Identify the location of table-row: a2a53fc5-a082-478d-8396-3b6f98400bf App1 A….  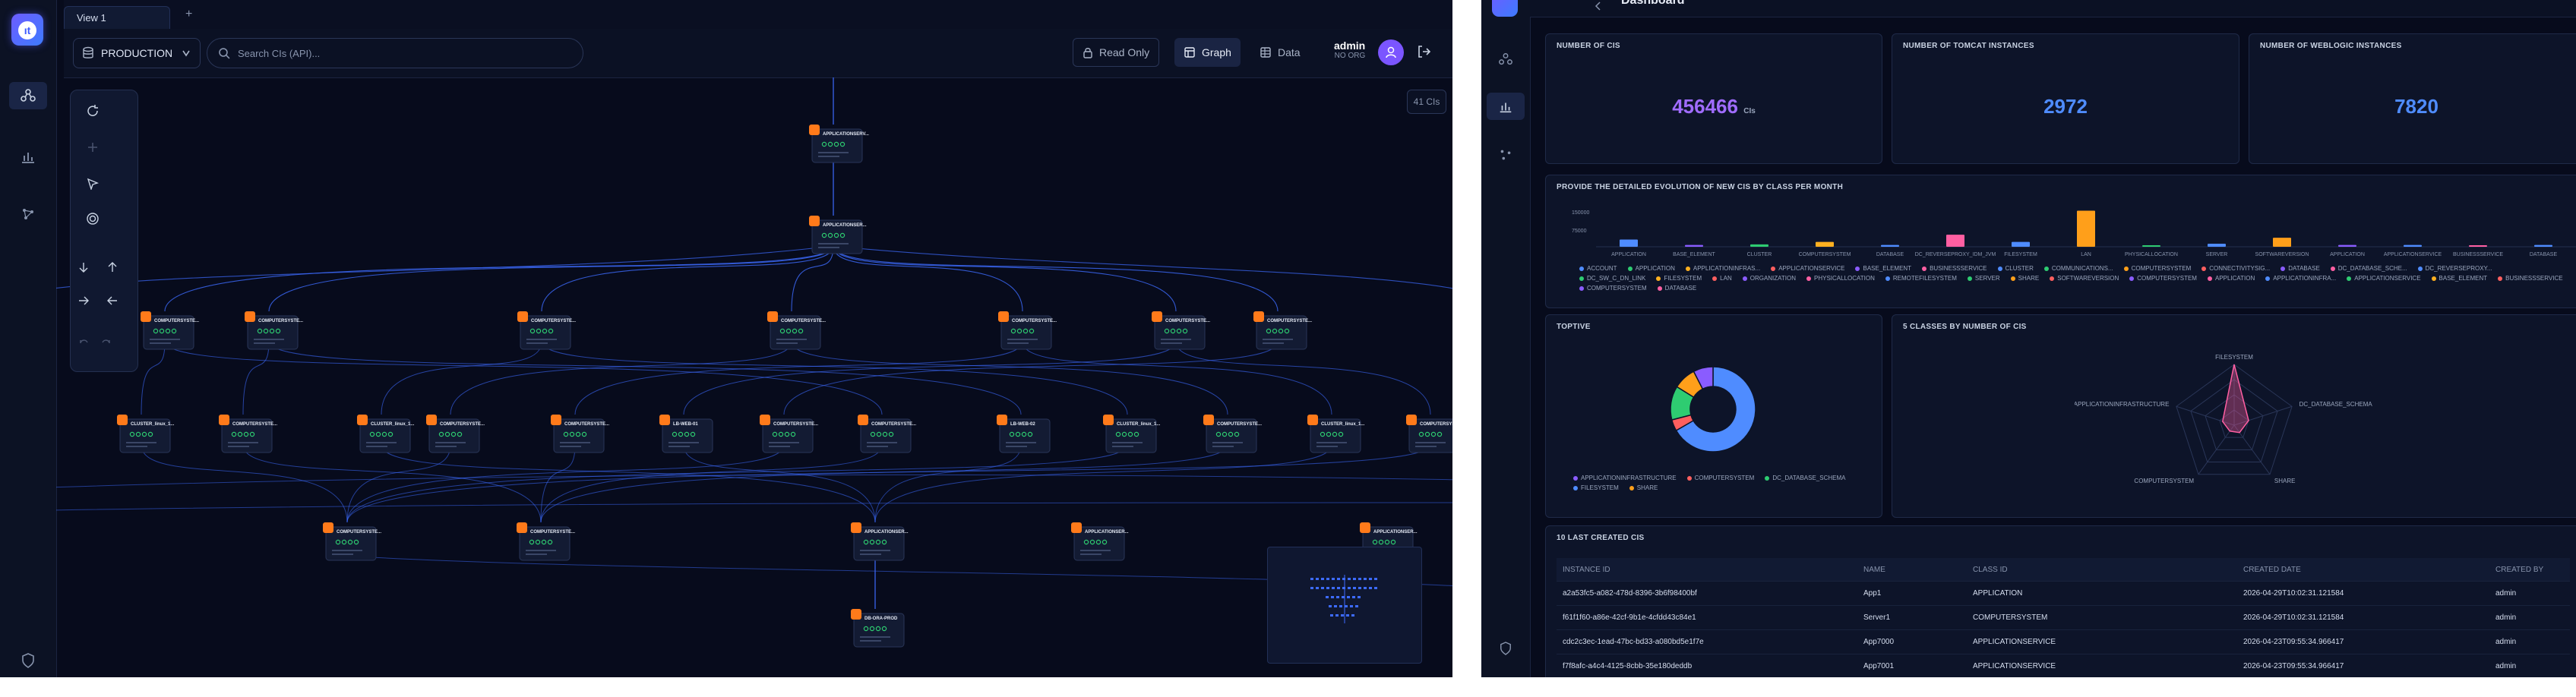
(2063, 594).